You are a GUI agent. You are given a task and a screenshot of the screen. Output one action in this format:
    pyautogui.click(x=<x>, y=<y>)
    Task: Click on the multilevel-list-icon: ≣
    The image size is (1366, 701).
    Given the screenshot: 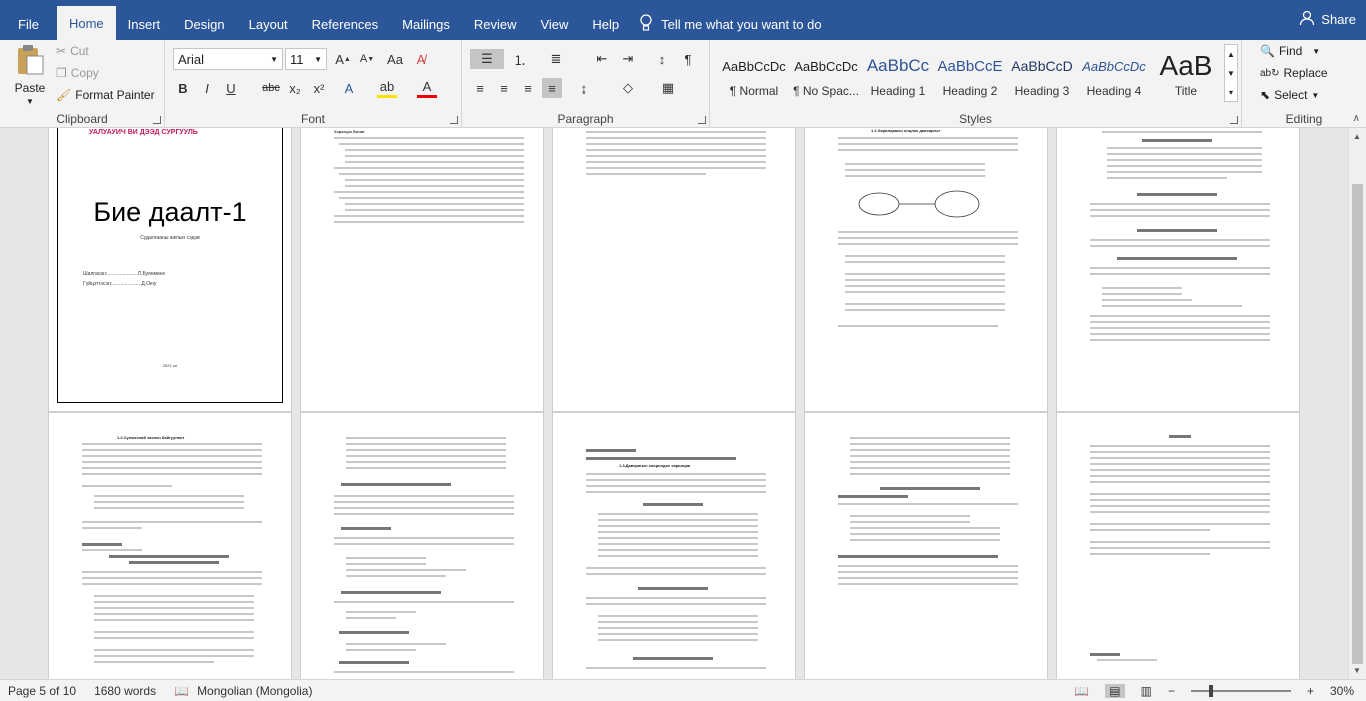 What is the action you would take?
    pyautogui.click(x=556, y=59)
    